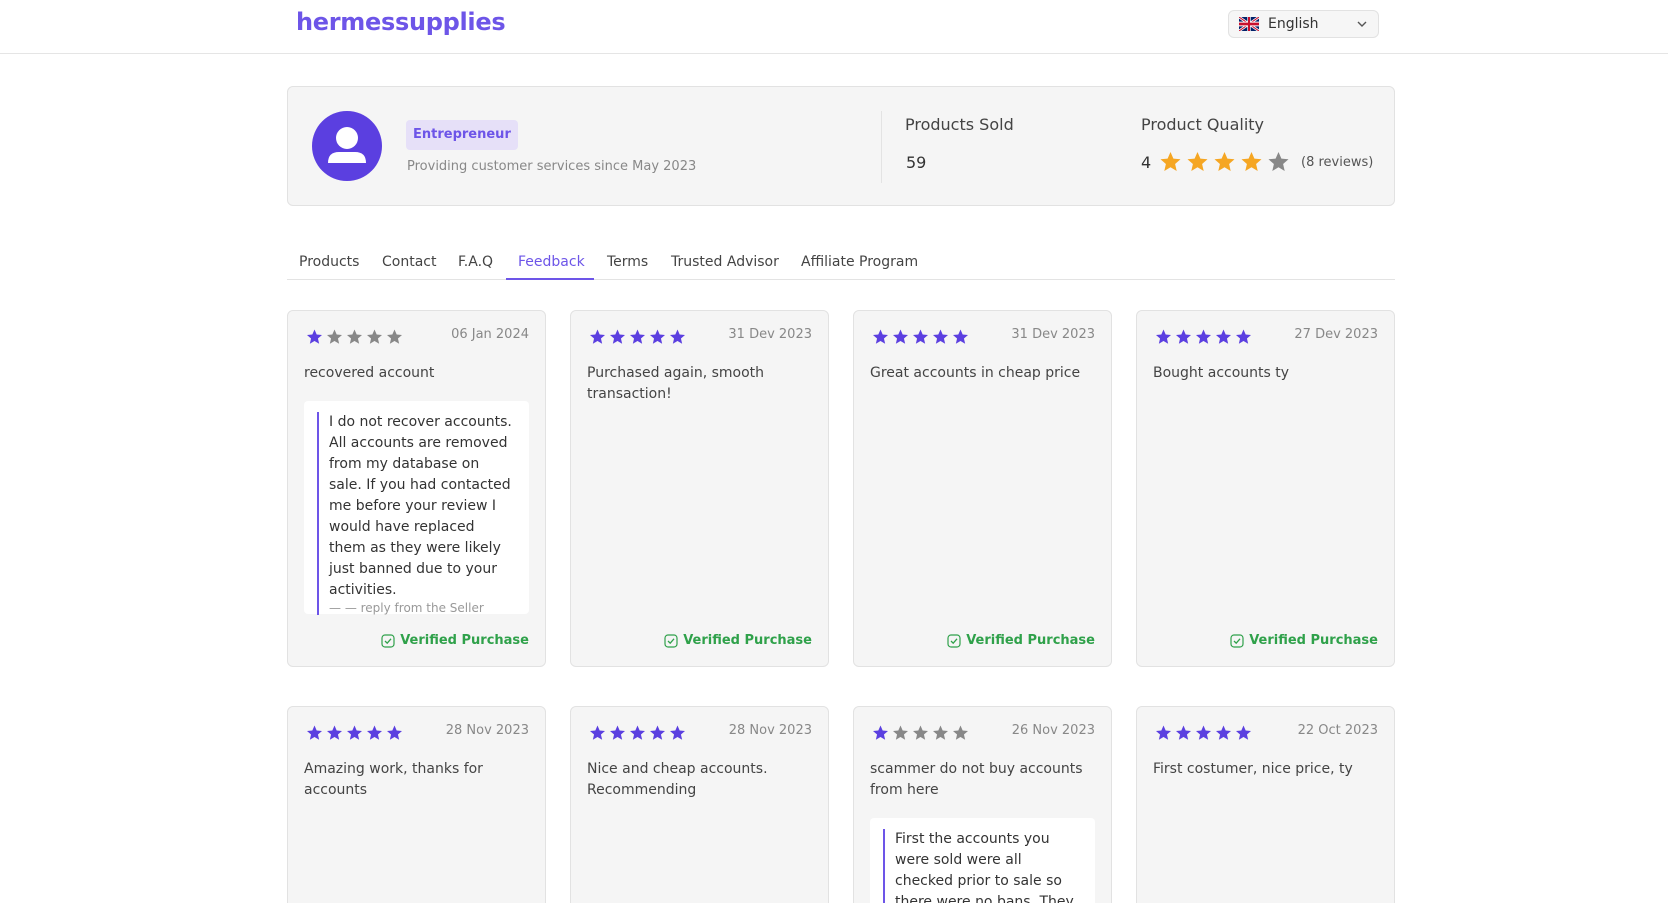 Image resolution: width=1668 pixels, height=903 pixels. What do you see at coordinates (1337, 162) in the screenshot?
I see `reviews-count: (8 reviews)` at bounding box center [1337, 162].